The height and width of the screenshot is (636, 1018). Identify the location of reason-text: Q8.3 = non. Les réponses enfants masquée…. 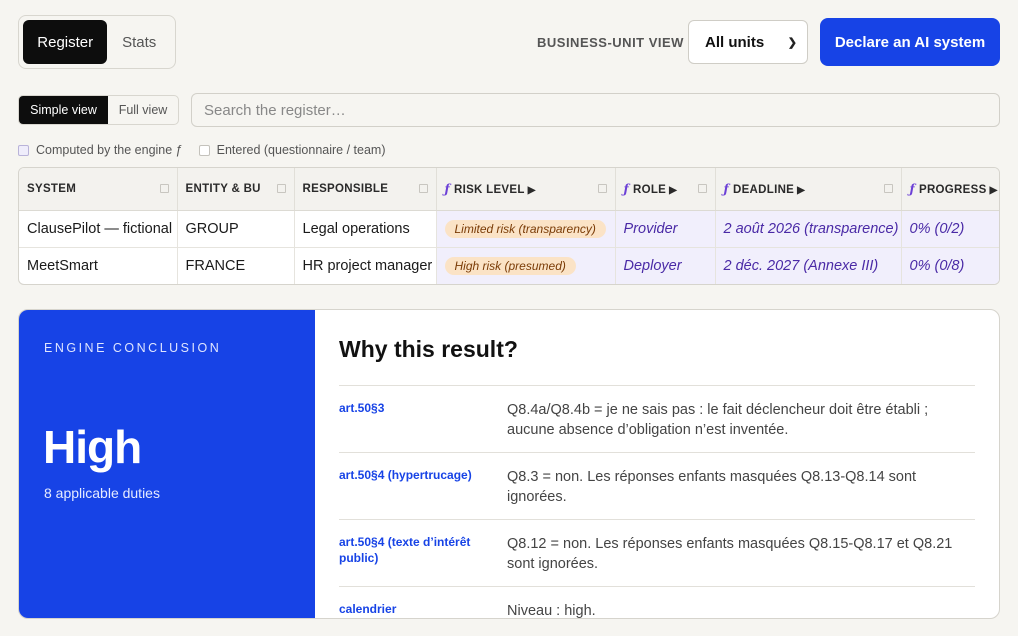
(712, 487).